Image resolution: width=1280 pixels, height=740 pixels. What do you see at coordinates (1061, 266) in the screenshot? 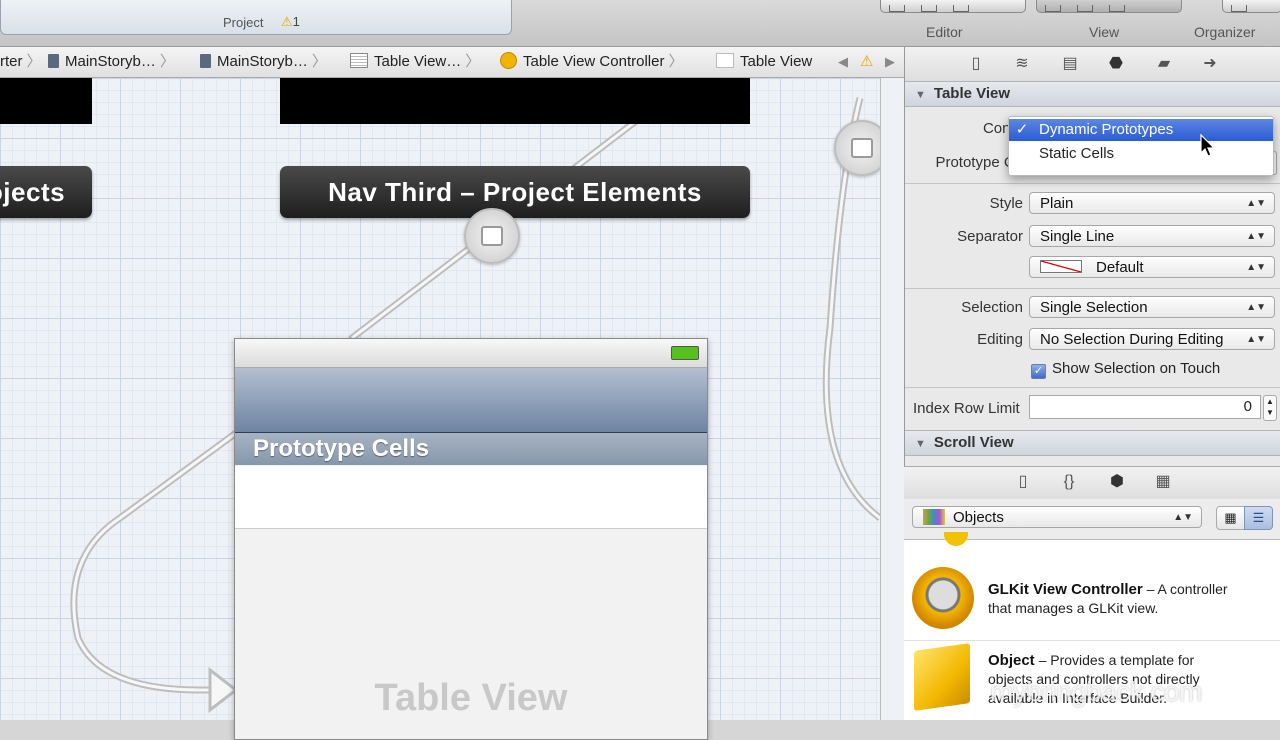
I see `color-swatch-icon` at bounding box center [1061, 266].